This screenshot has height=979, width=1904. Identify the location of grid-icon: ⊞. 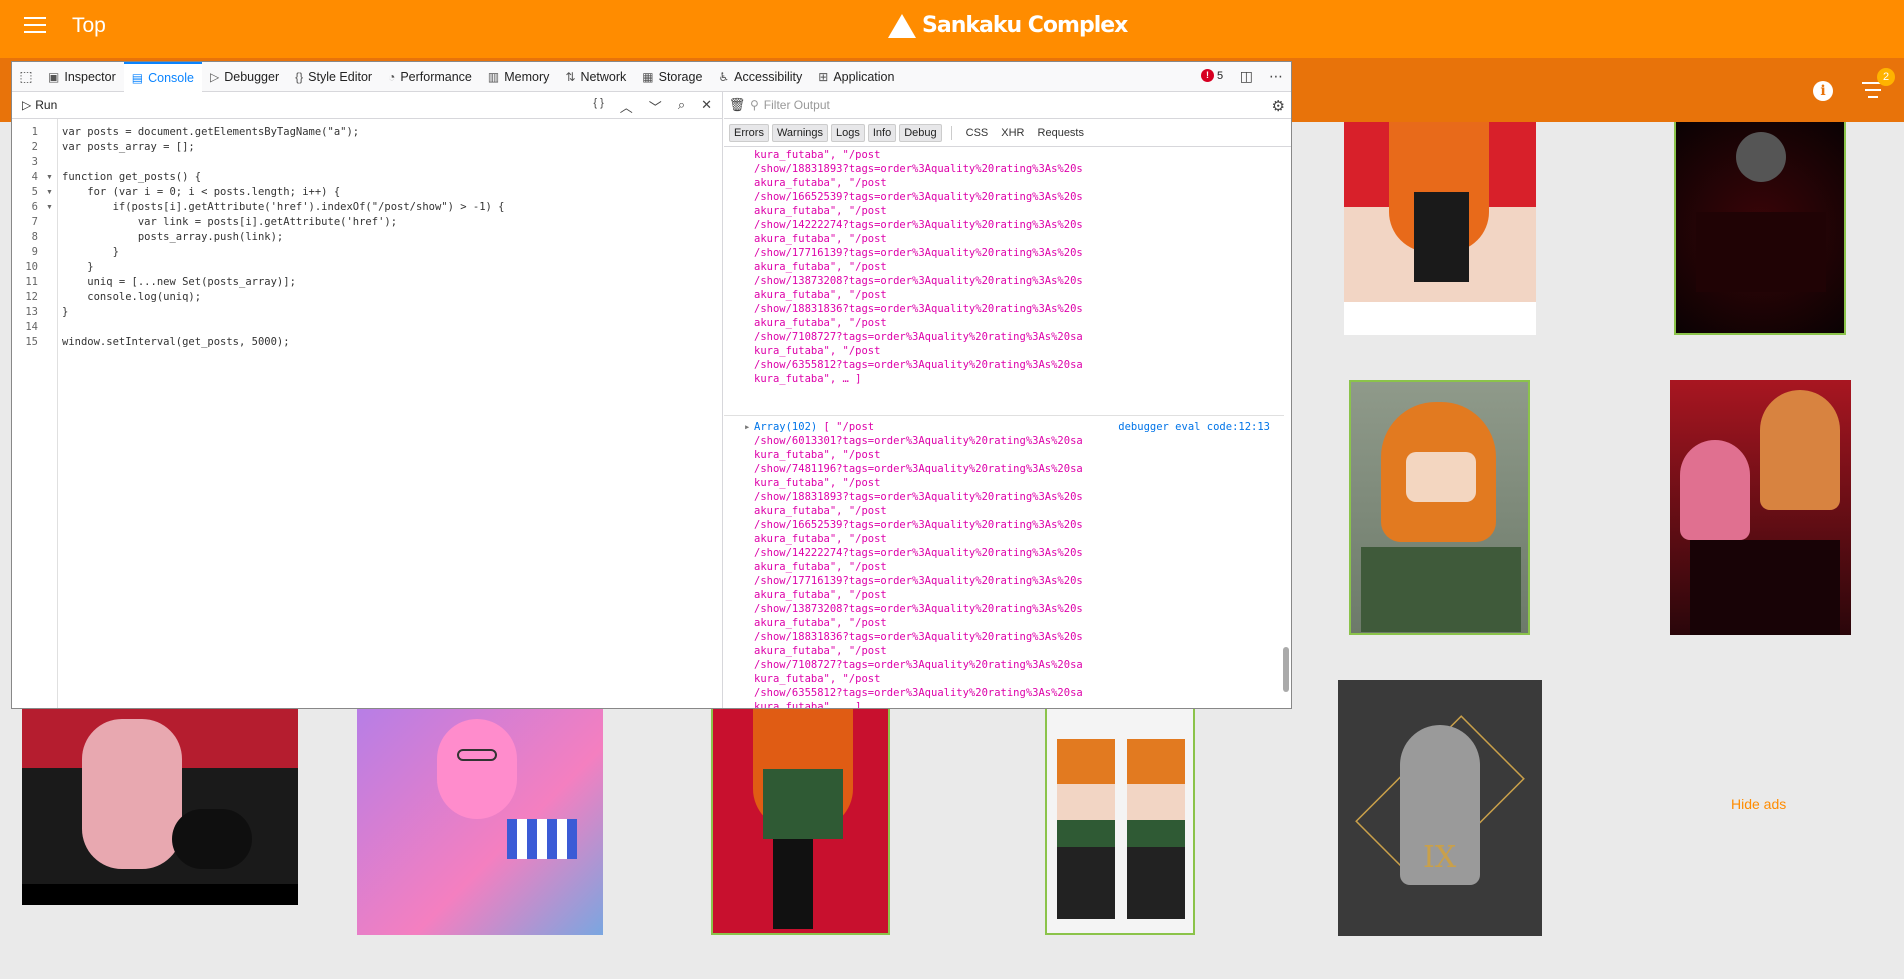
(823, 76).